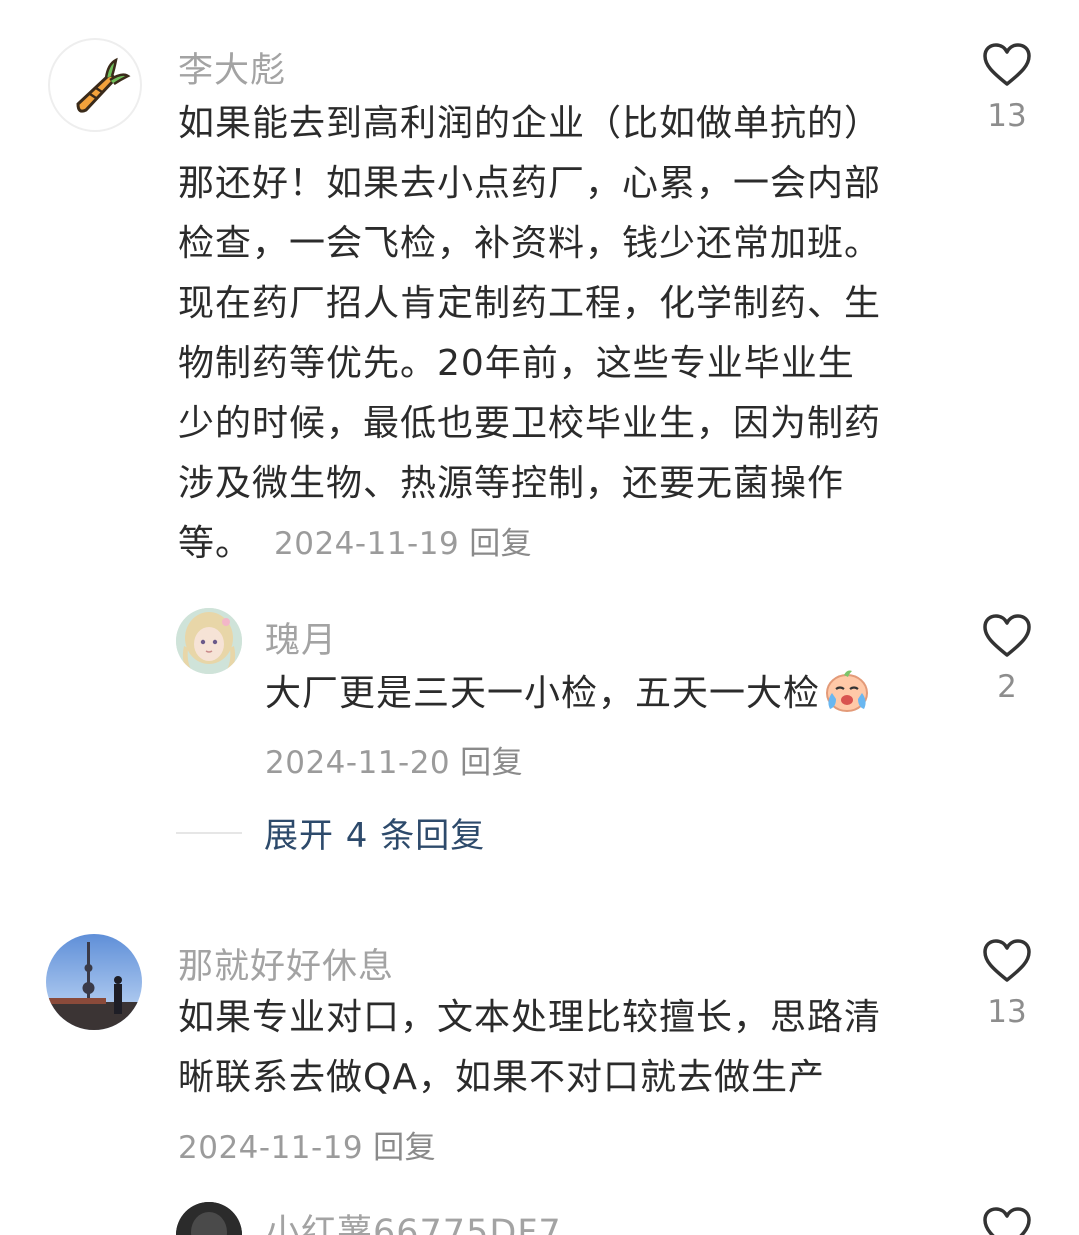 This screenshot has width=1079, height=1235. Describe the element at coordinates (209, 832) in the screenshot. I see `divider` at that location.